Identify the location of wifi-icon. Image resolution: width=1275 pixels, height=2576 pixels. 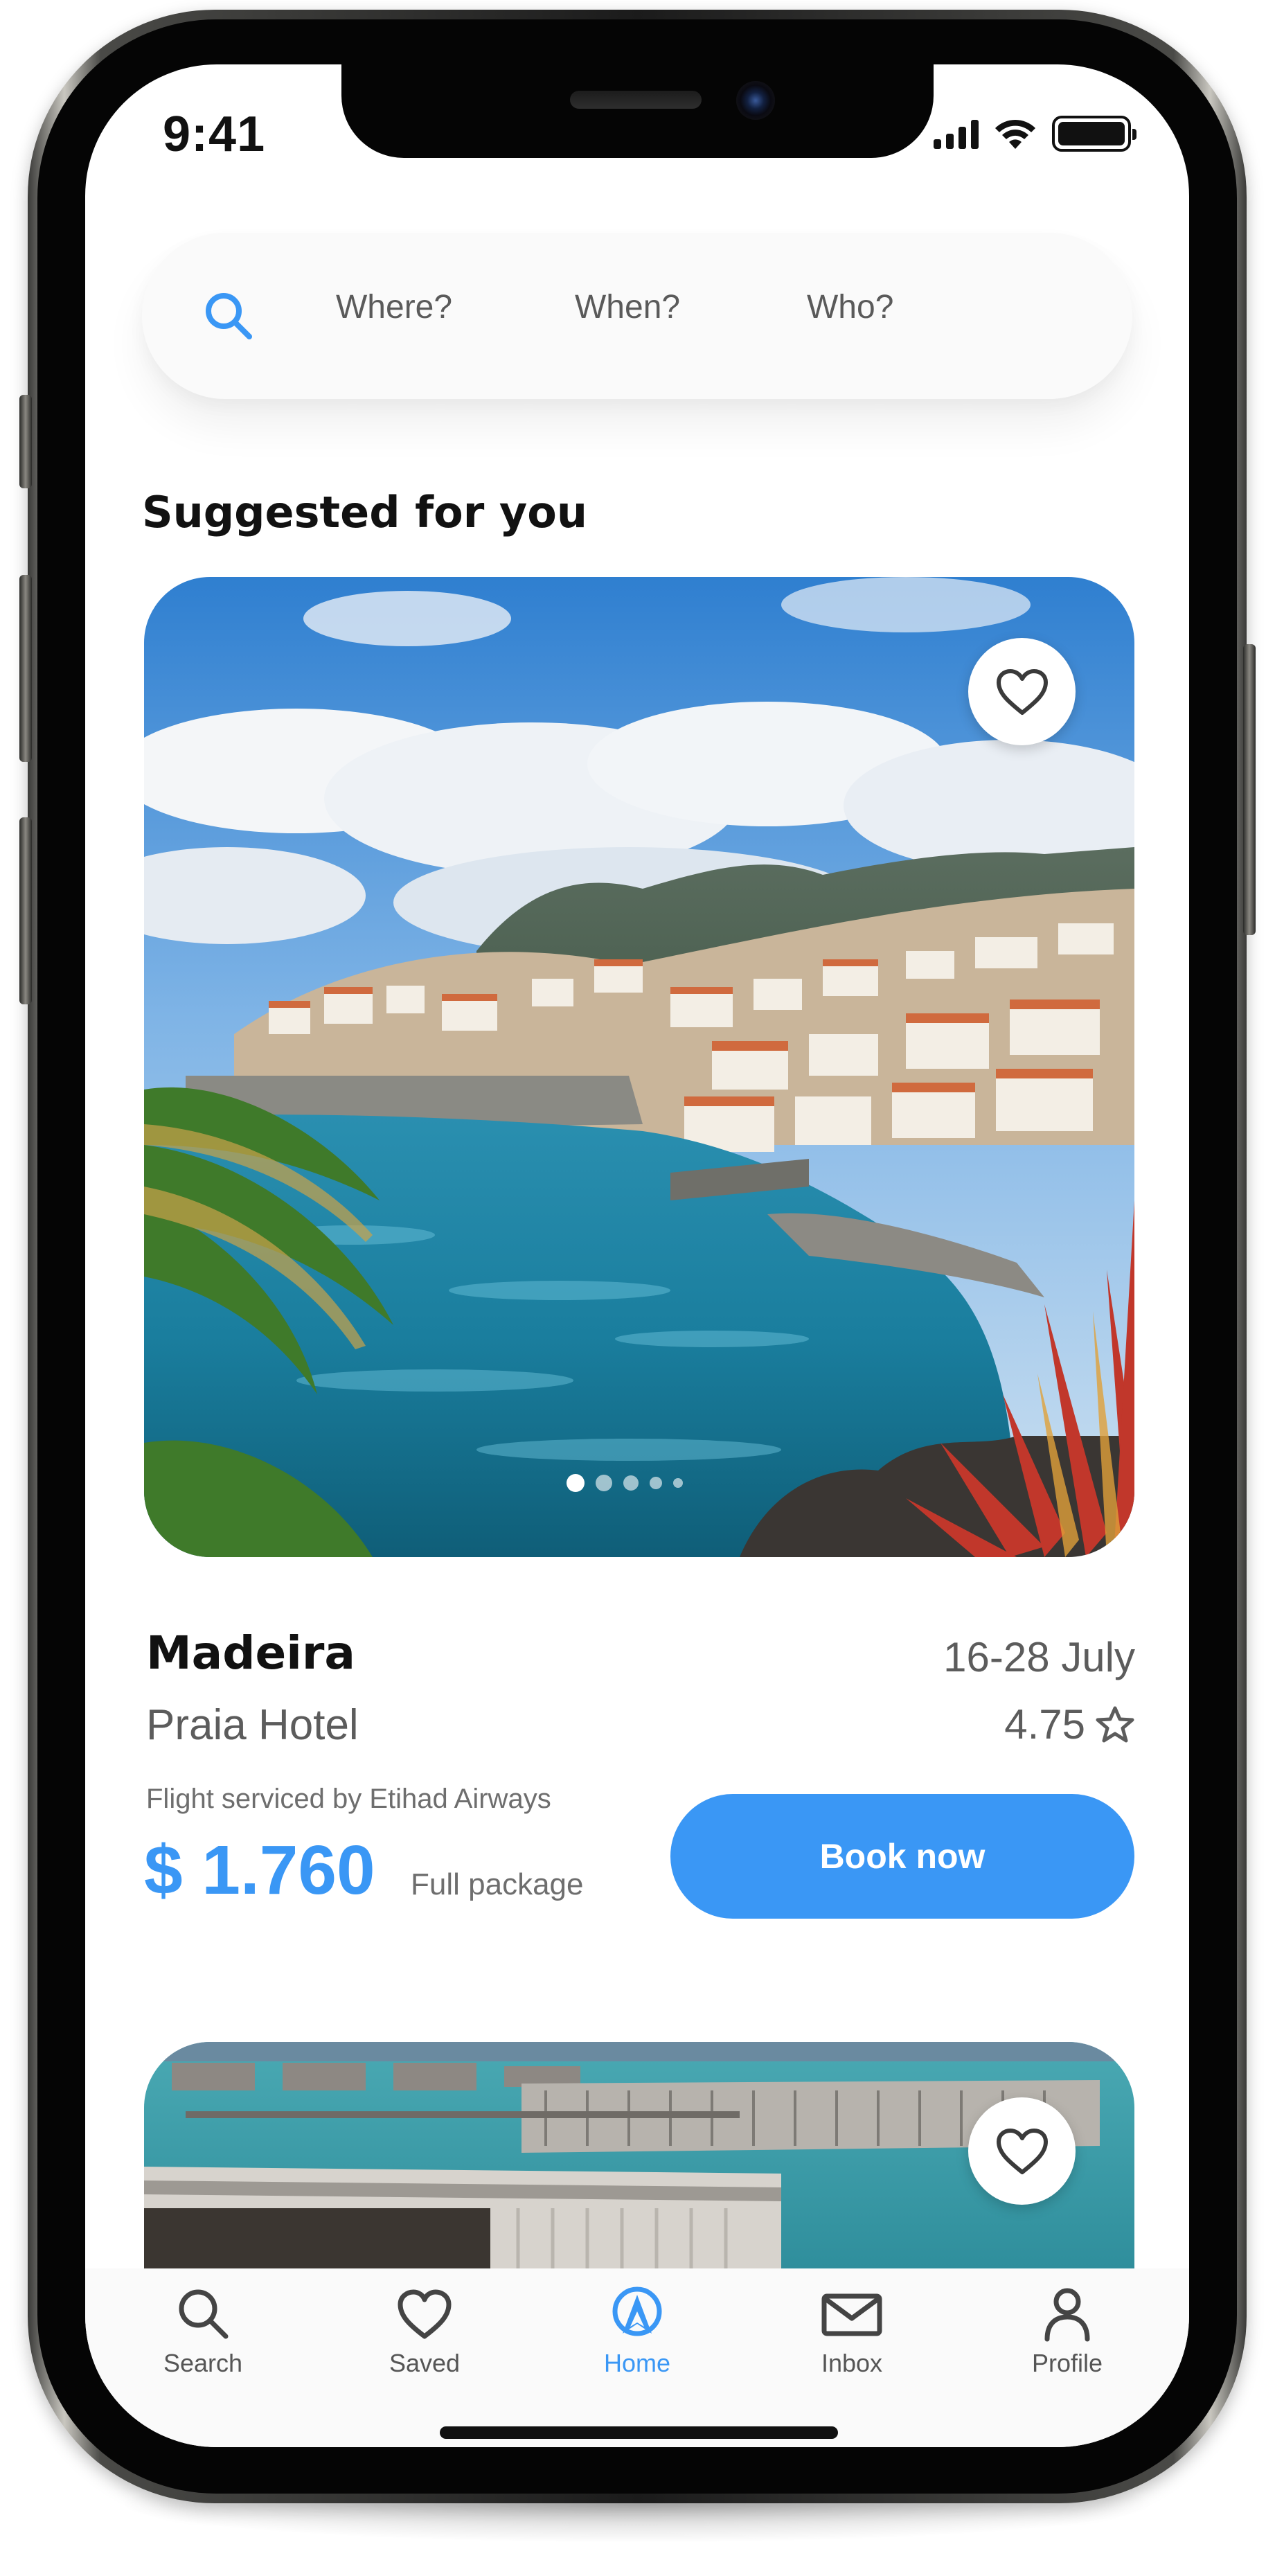
(1015, 134).